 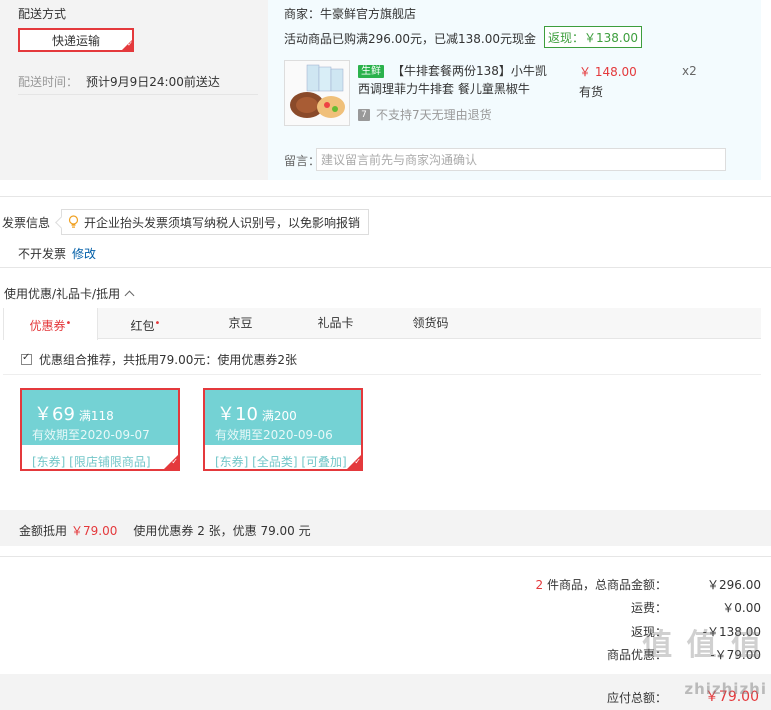 I want to click on shipping-label: 运费：, so click(x=648, y=608).